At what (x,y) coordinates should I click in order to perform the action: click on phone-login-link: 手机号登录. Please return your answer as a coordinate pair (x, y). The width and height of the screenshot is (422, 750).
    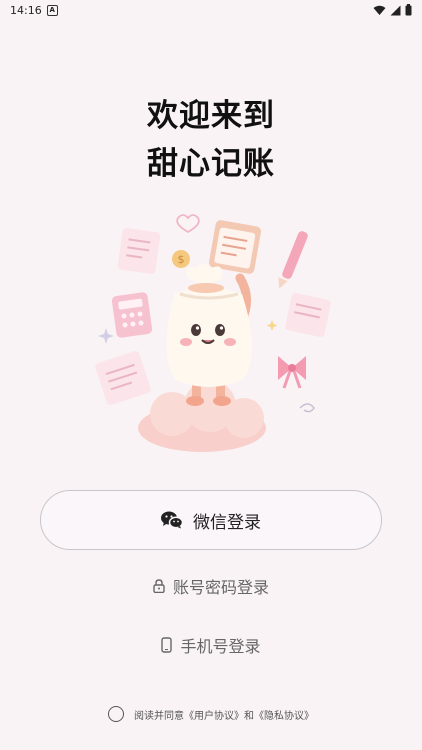
    Looking at the image, I should click on (211, 645).